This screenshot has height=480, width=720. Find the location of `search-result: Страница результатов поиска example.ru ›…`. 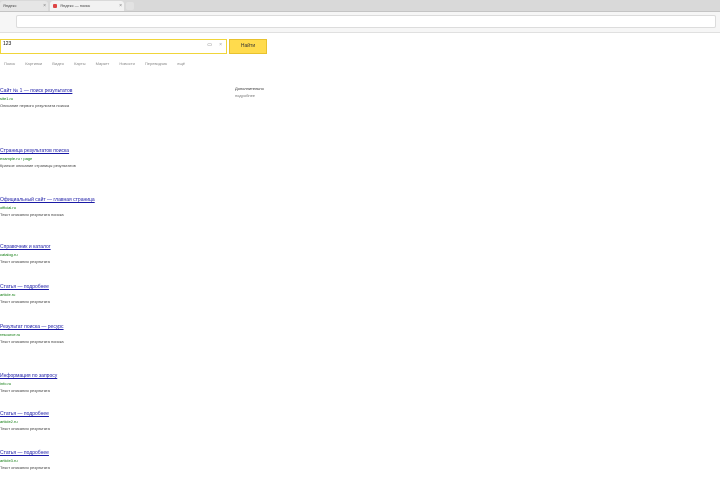

search-result: Страница результатов поиска example.ru ›… is located at coordinates (107, 158).